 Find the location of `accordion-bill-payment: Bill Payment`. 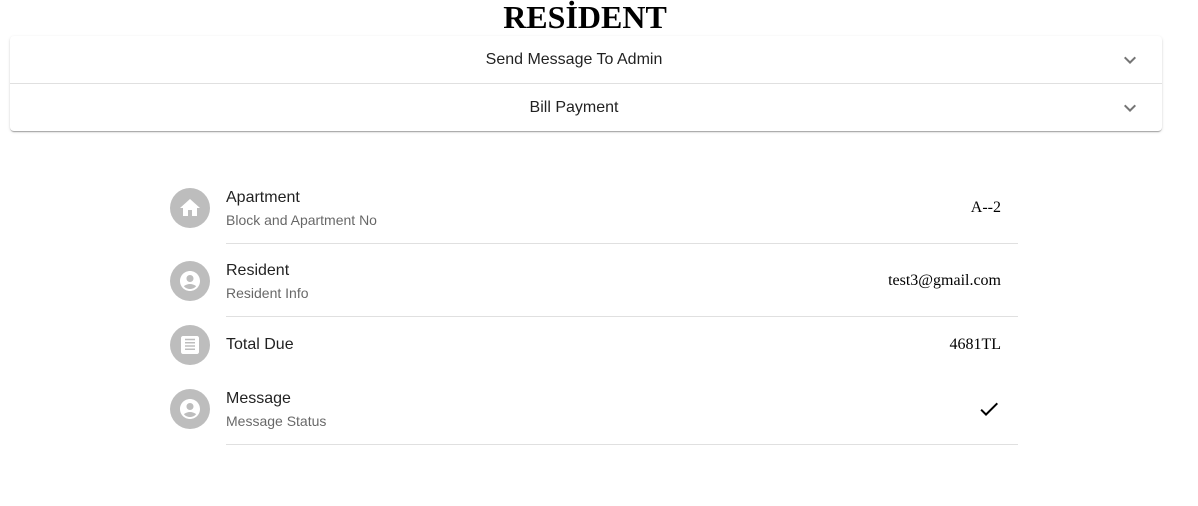

accordion-bill-payment: Bill Payment is located at coordinates (586, 107).